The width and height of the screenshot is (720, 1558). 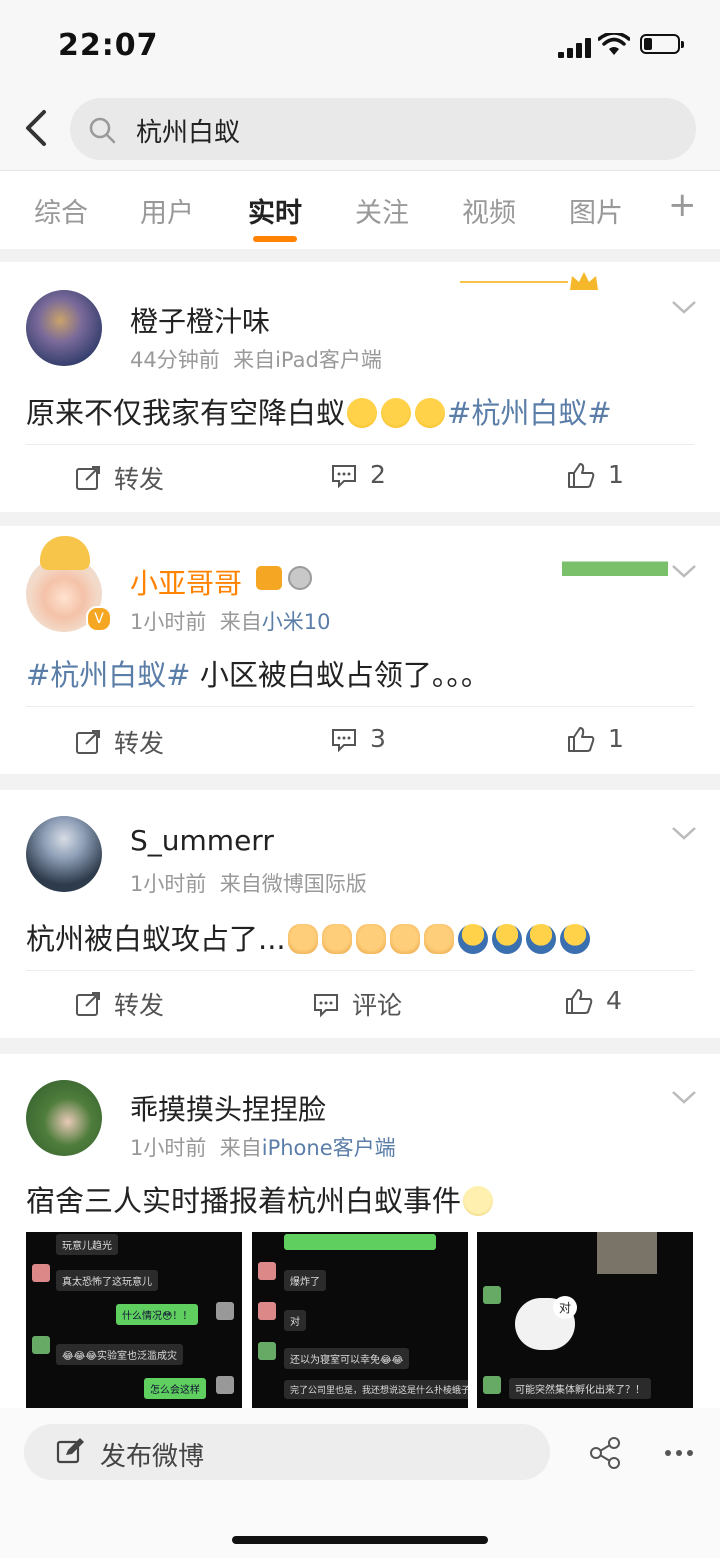 I want to click on thumbs-up-icon, so click(x=581, y=739).